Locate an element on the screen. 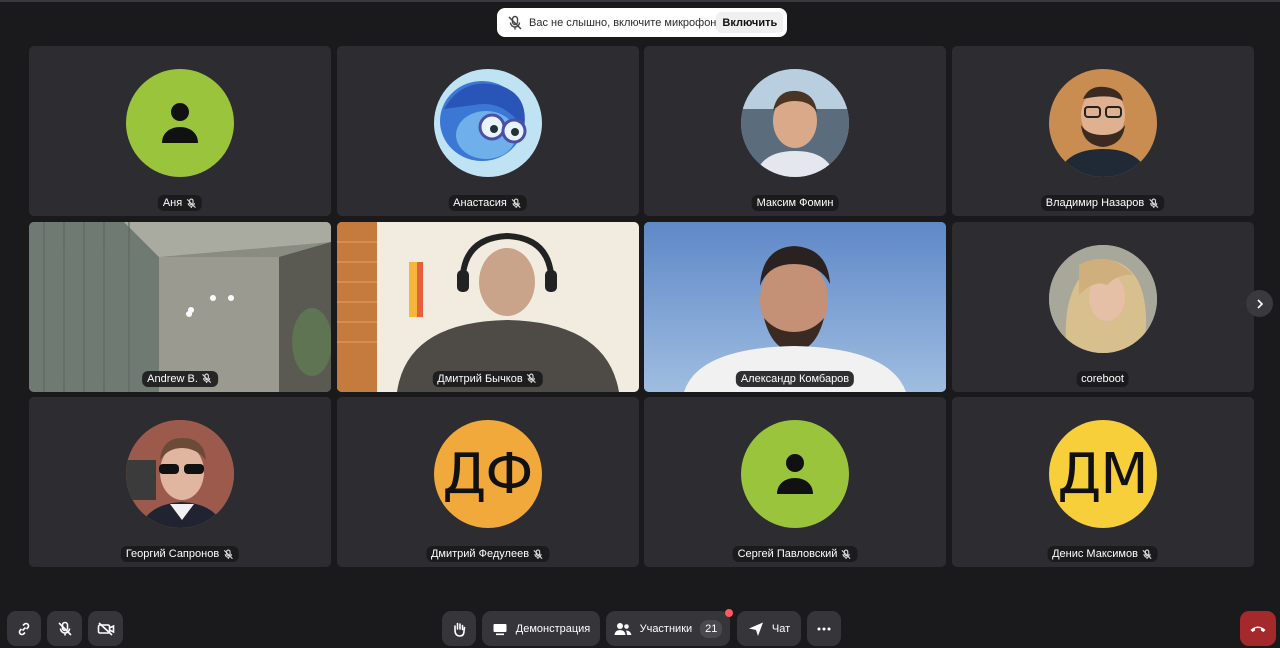 The width and height of the screenshot is (1280, 648). participants-button: Участники 21 is located at coordinates (669, 627).